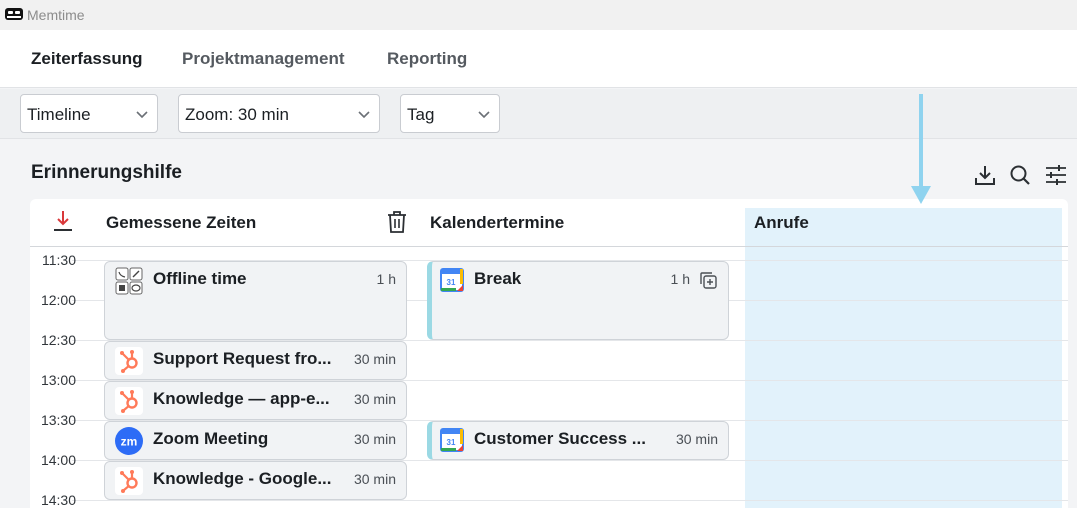 This screenshot has width=1077, height=508. What do you see at coordinates (538, 15) in the screenshot?
I see `title-bar: Memtime` at bounding box center [538, 15].